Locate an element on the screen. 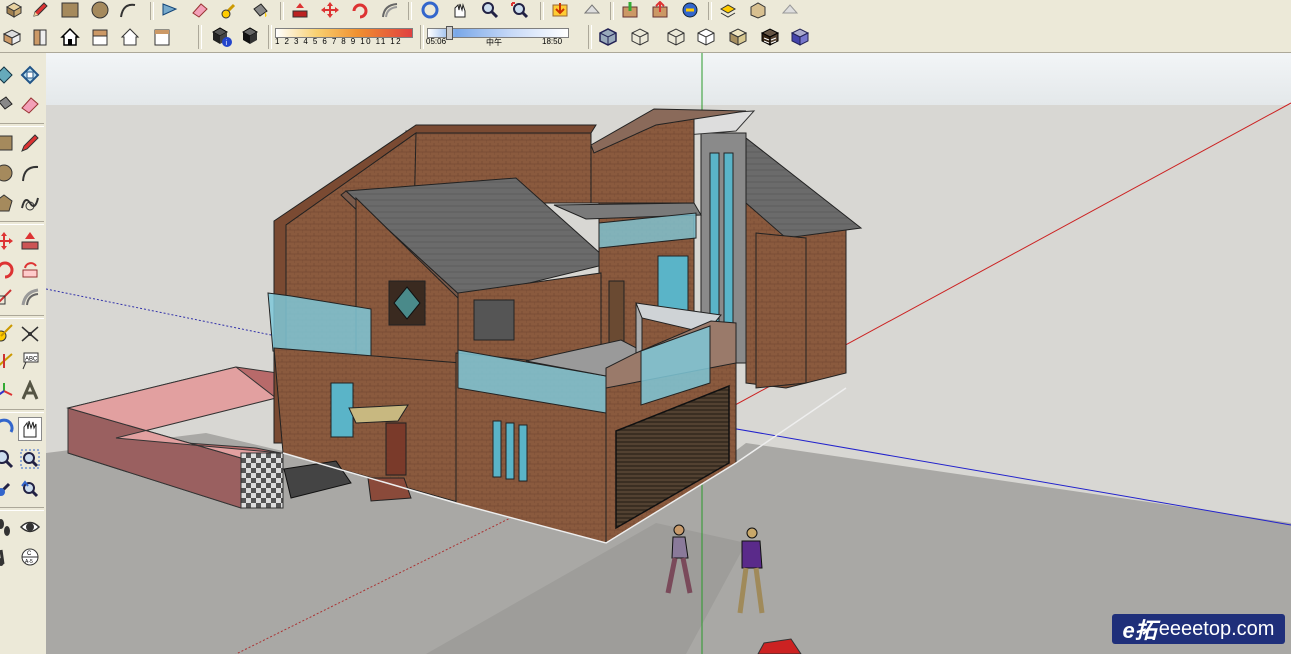  section-plane-icon: C A-5 is located at coordinates (30, 557).